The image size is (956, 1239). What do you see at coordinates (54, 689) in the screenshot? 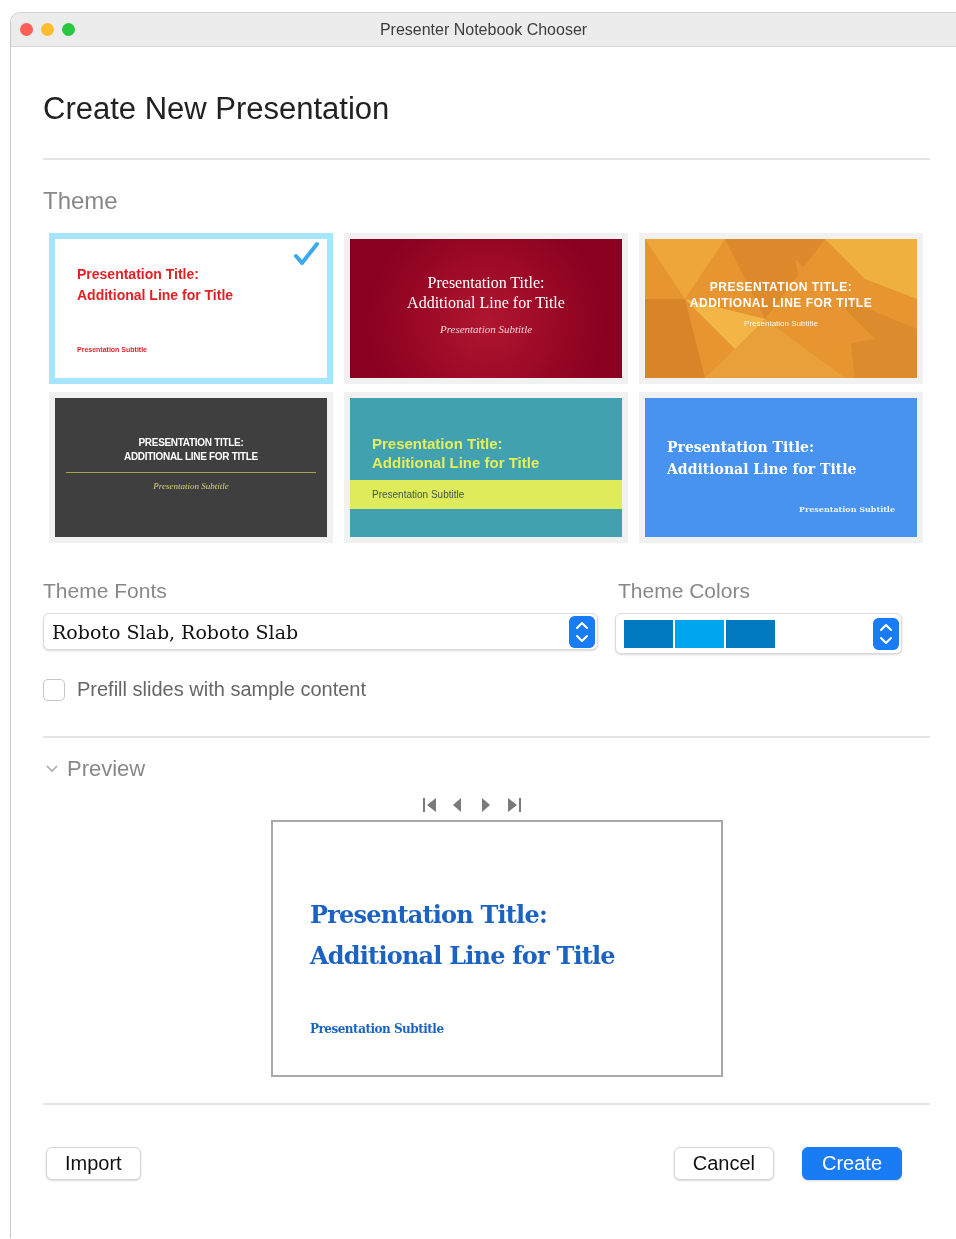
I see `checkbox` at bounding box center [54, 689].